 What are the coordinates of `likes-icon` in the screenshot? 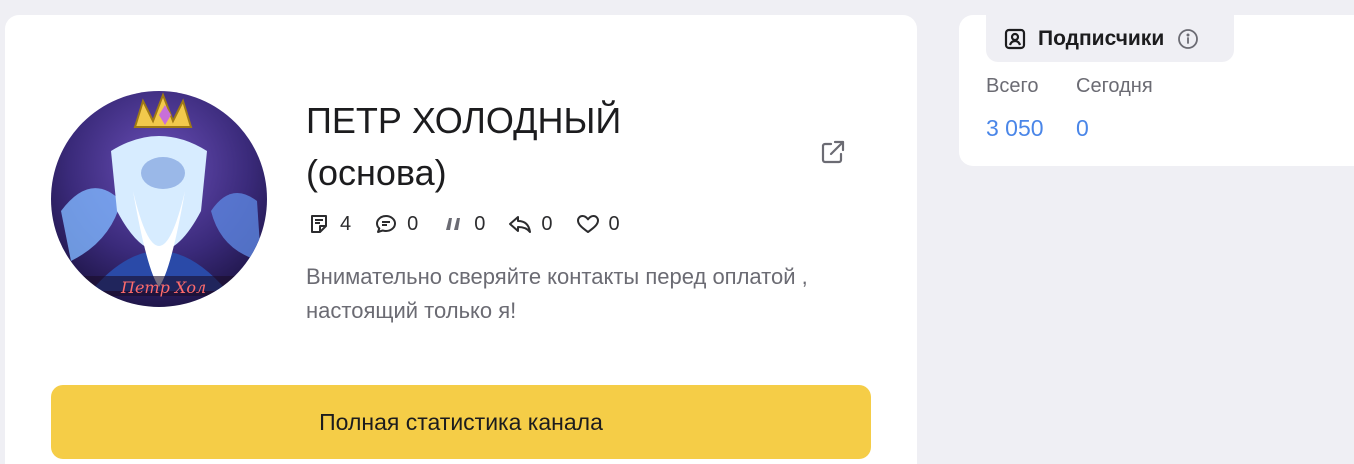 It's located at (588, 224).